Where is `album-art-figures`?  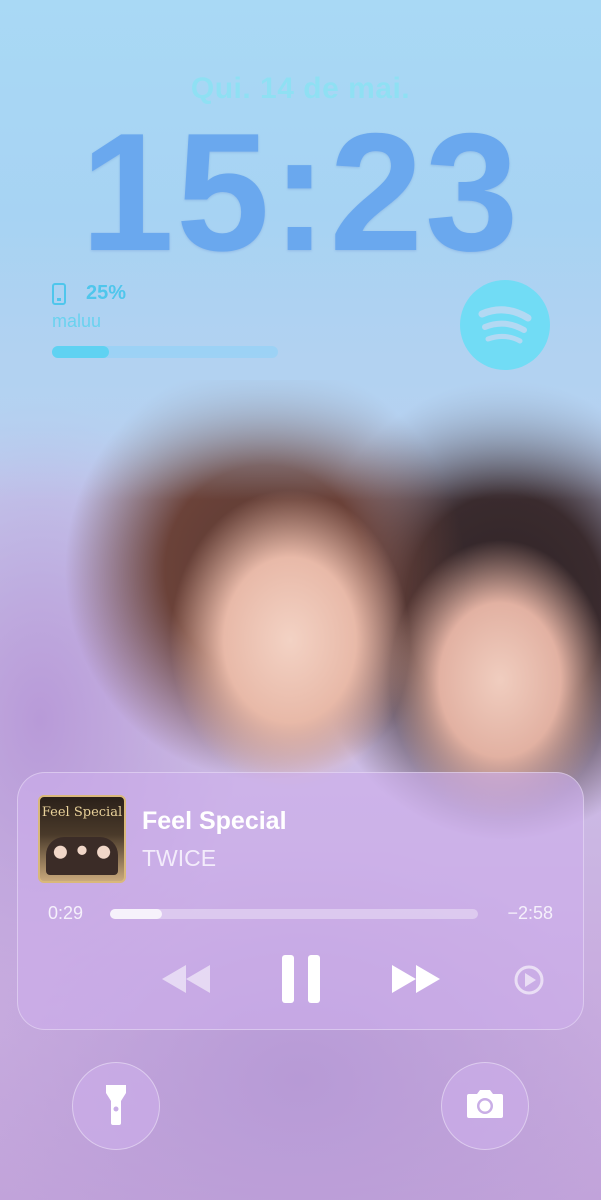 album-art-figures is located at coordinates (82, 856).